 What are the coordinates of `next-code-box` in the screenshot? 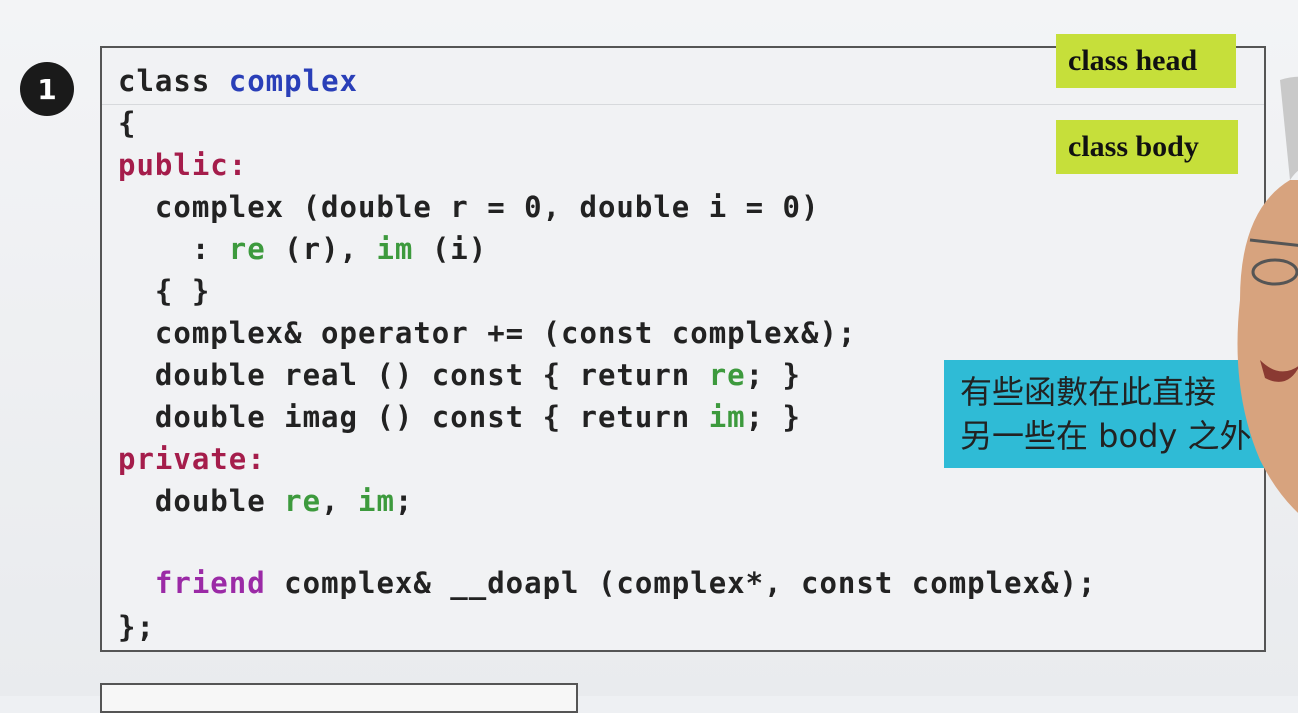 It's located at (339, 698).